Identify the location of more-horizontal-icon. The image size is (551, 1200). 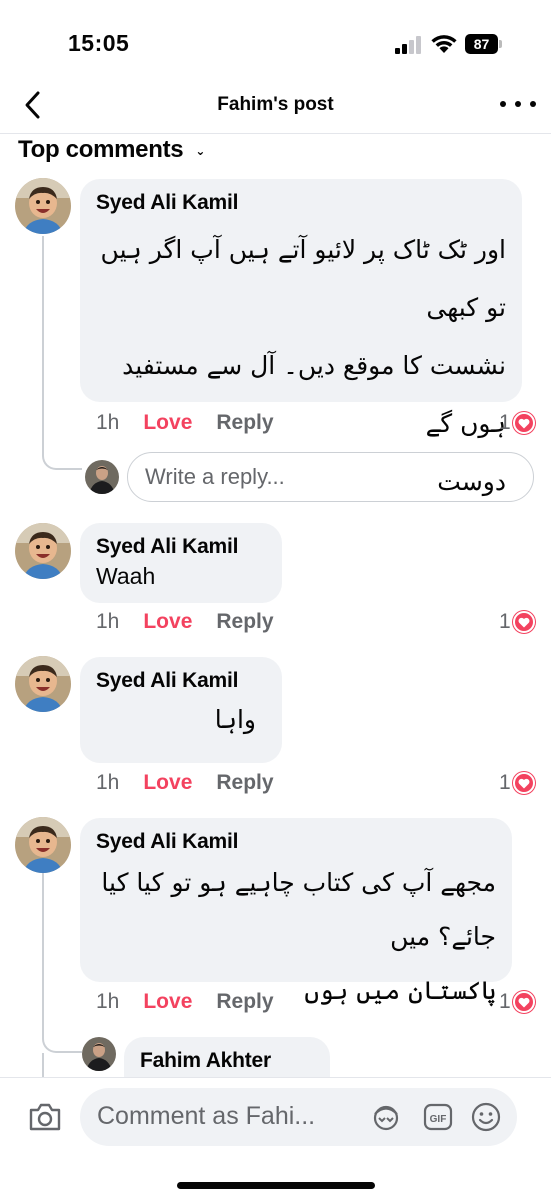
(518, 104).